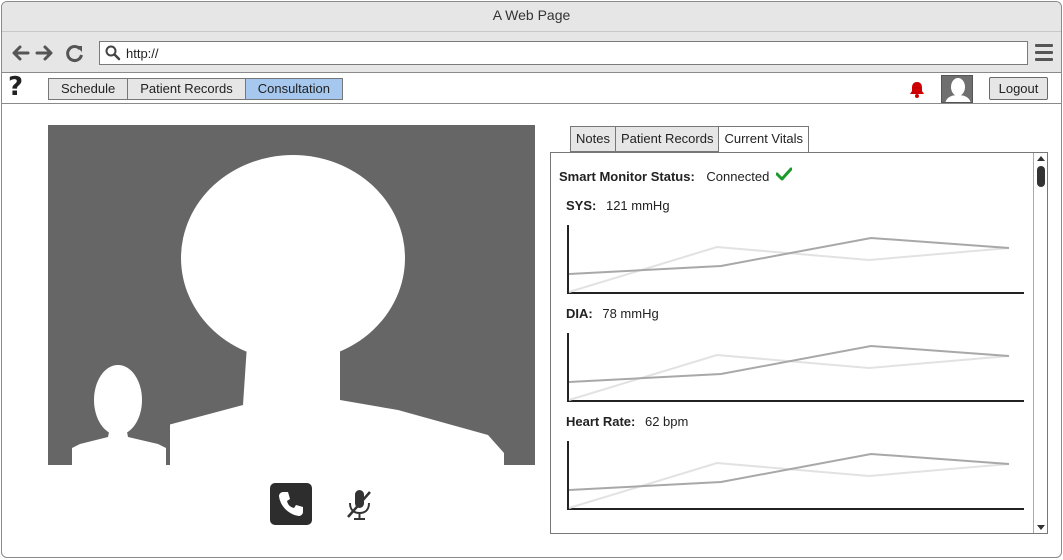 Image resolution: width=1063 pixels, height=560 pixels. Describe the element at coordinates (666, 421) in the screenshot. I see `vital-value: 62 bpm` at that location.